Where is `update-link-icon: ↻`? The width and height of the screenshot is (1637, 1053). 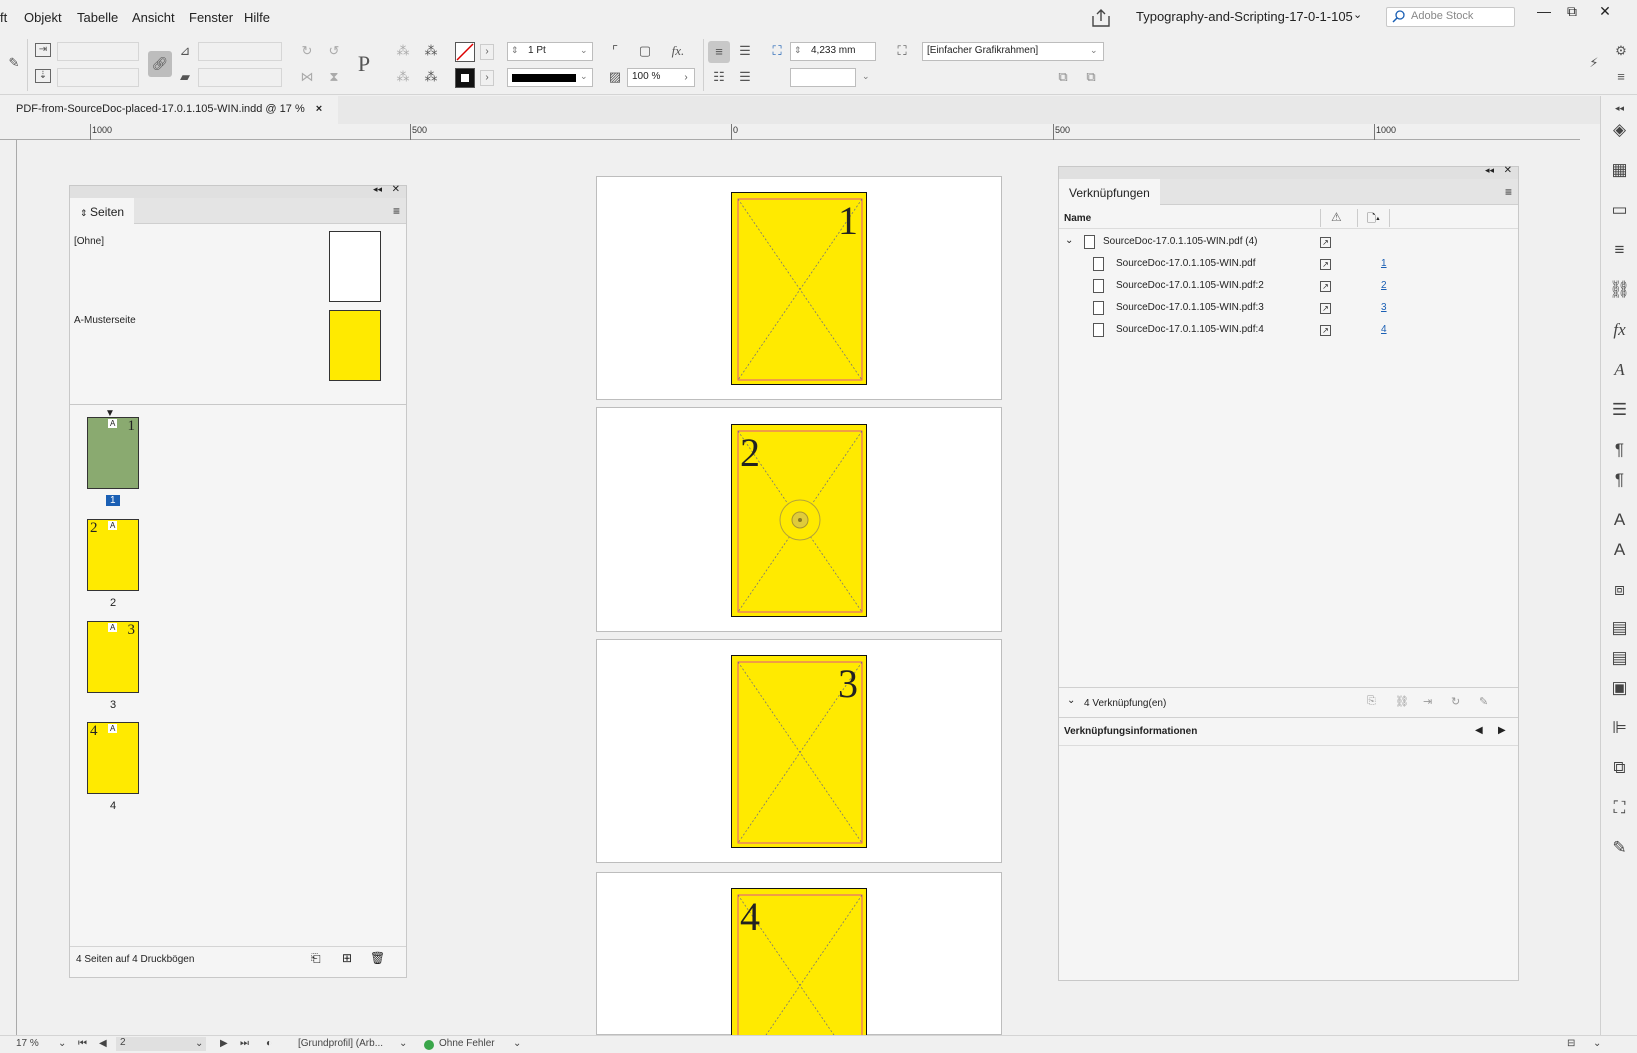 update-link-icon: ↻ is located at coordinates (1455, 701).